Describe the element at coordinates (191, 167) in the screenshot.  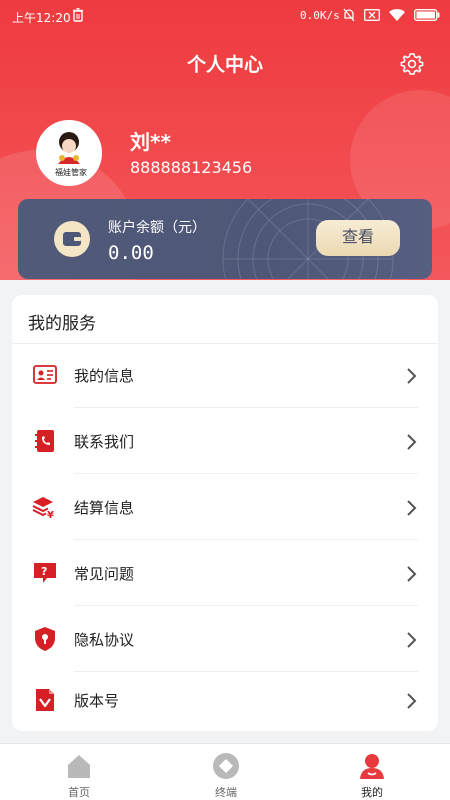
I see `user-phone: 888888123456` at that location.